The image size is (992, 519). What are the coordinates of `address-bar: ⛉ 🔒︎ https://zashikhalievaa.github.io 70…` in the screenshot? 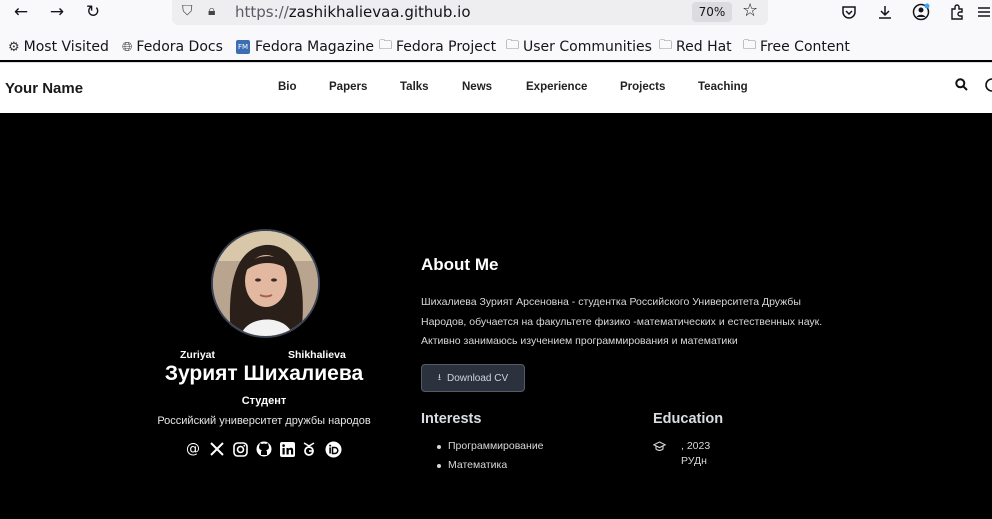 It's located at (470, 12).